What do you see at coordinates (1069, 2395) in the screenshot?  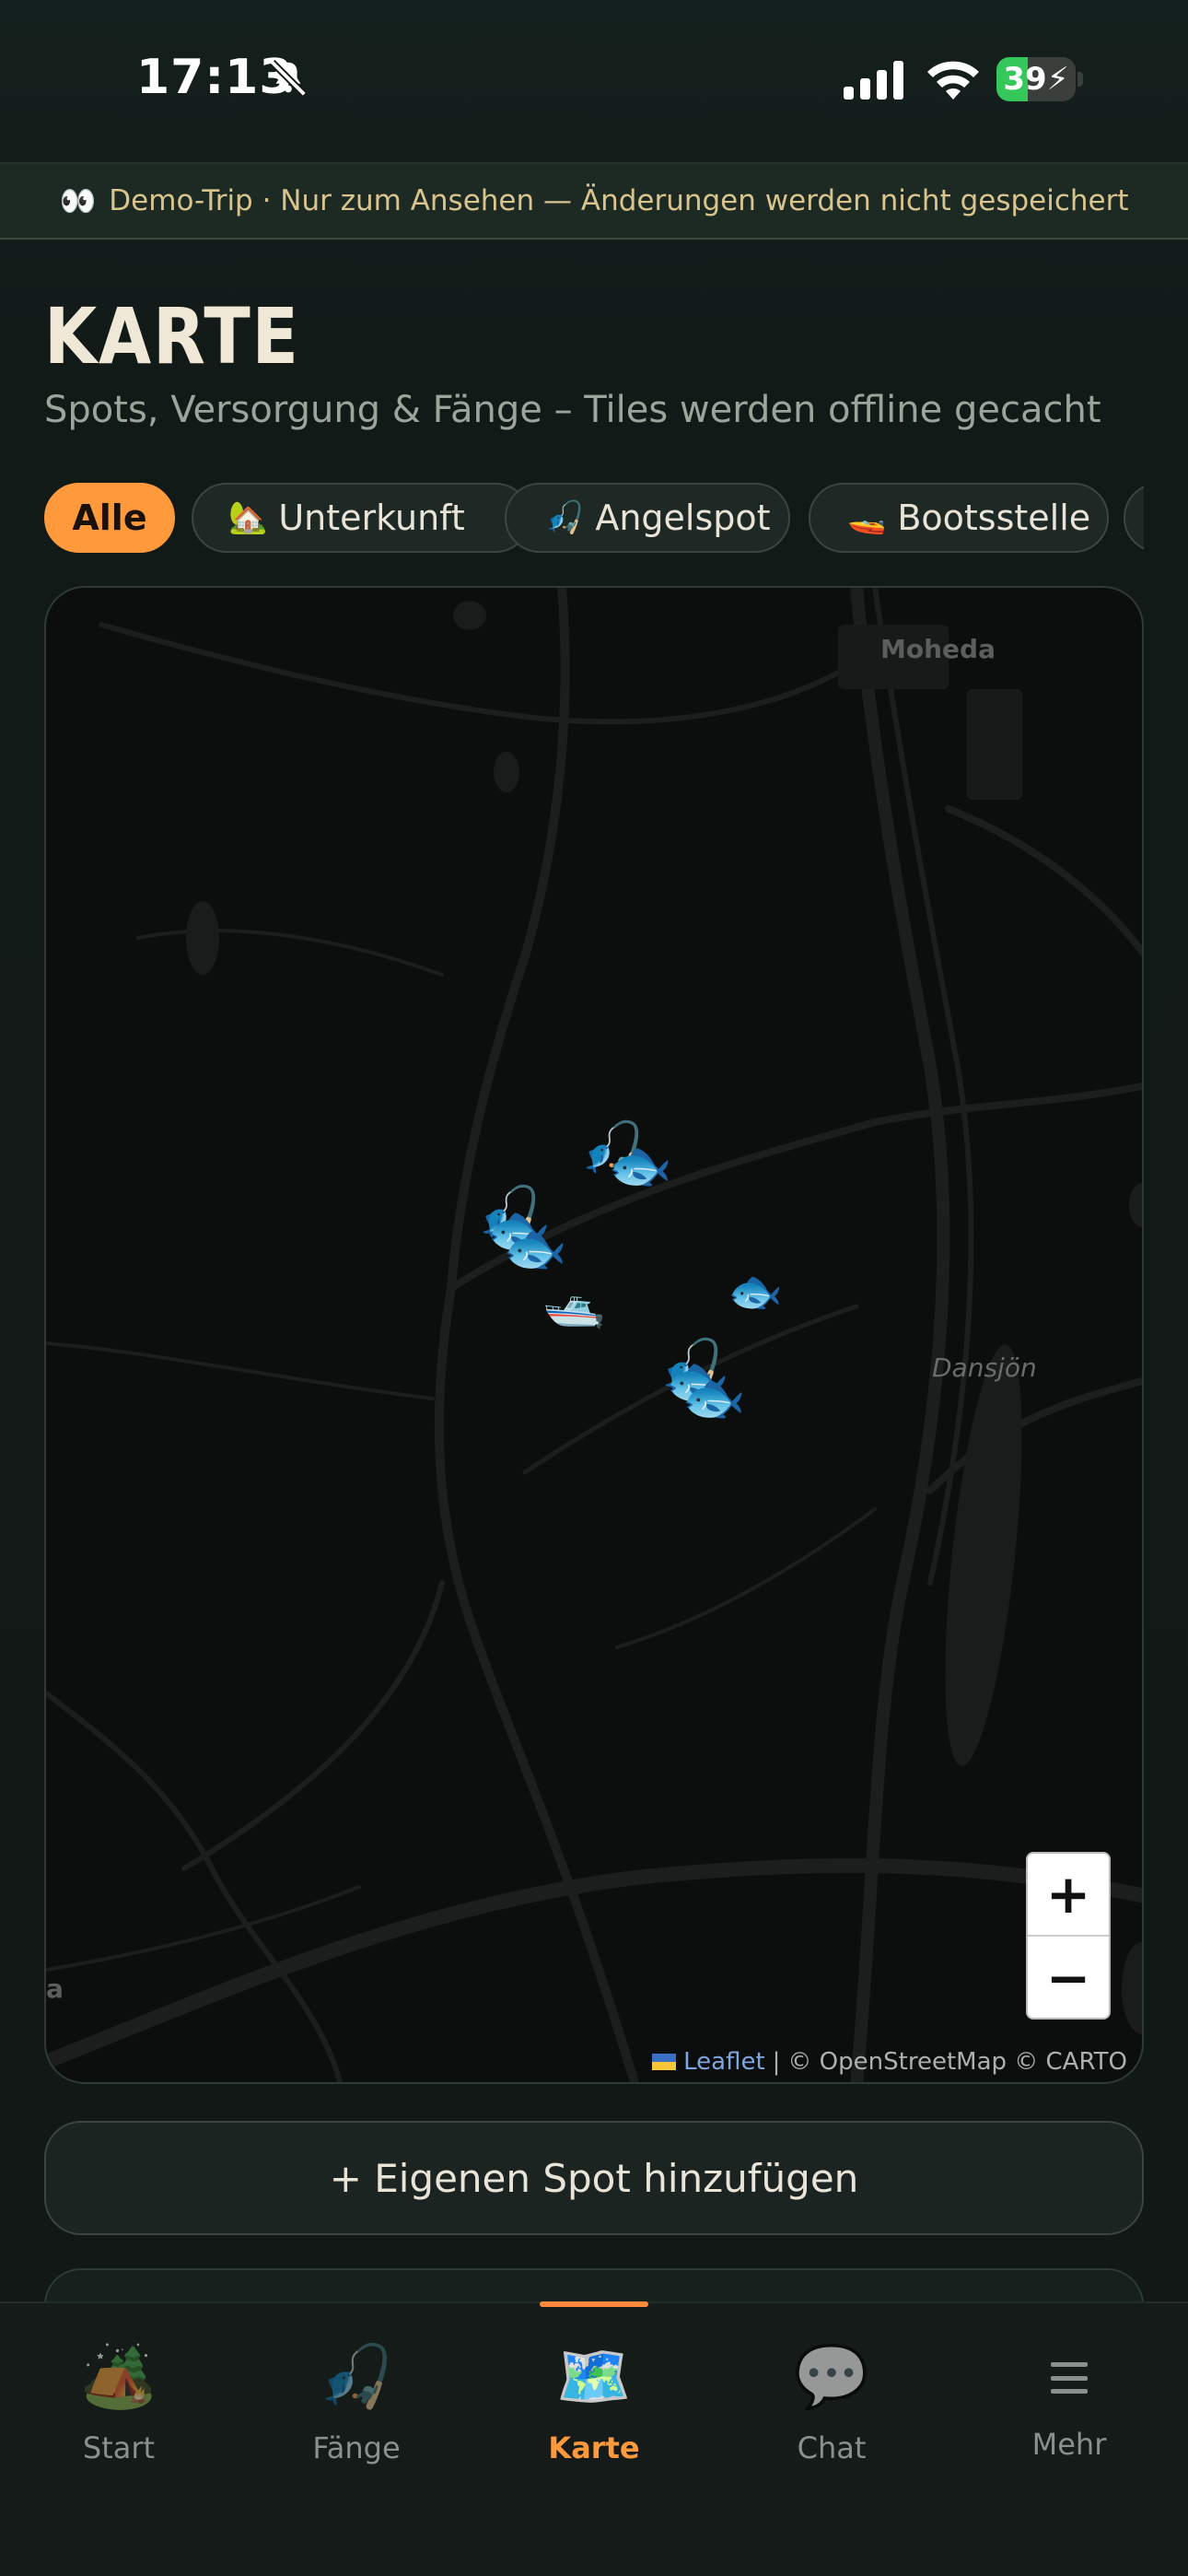 I see `tab-mehr: Mehr` at bounding box center [1069, 2395].